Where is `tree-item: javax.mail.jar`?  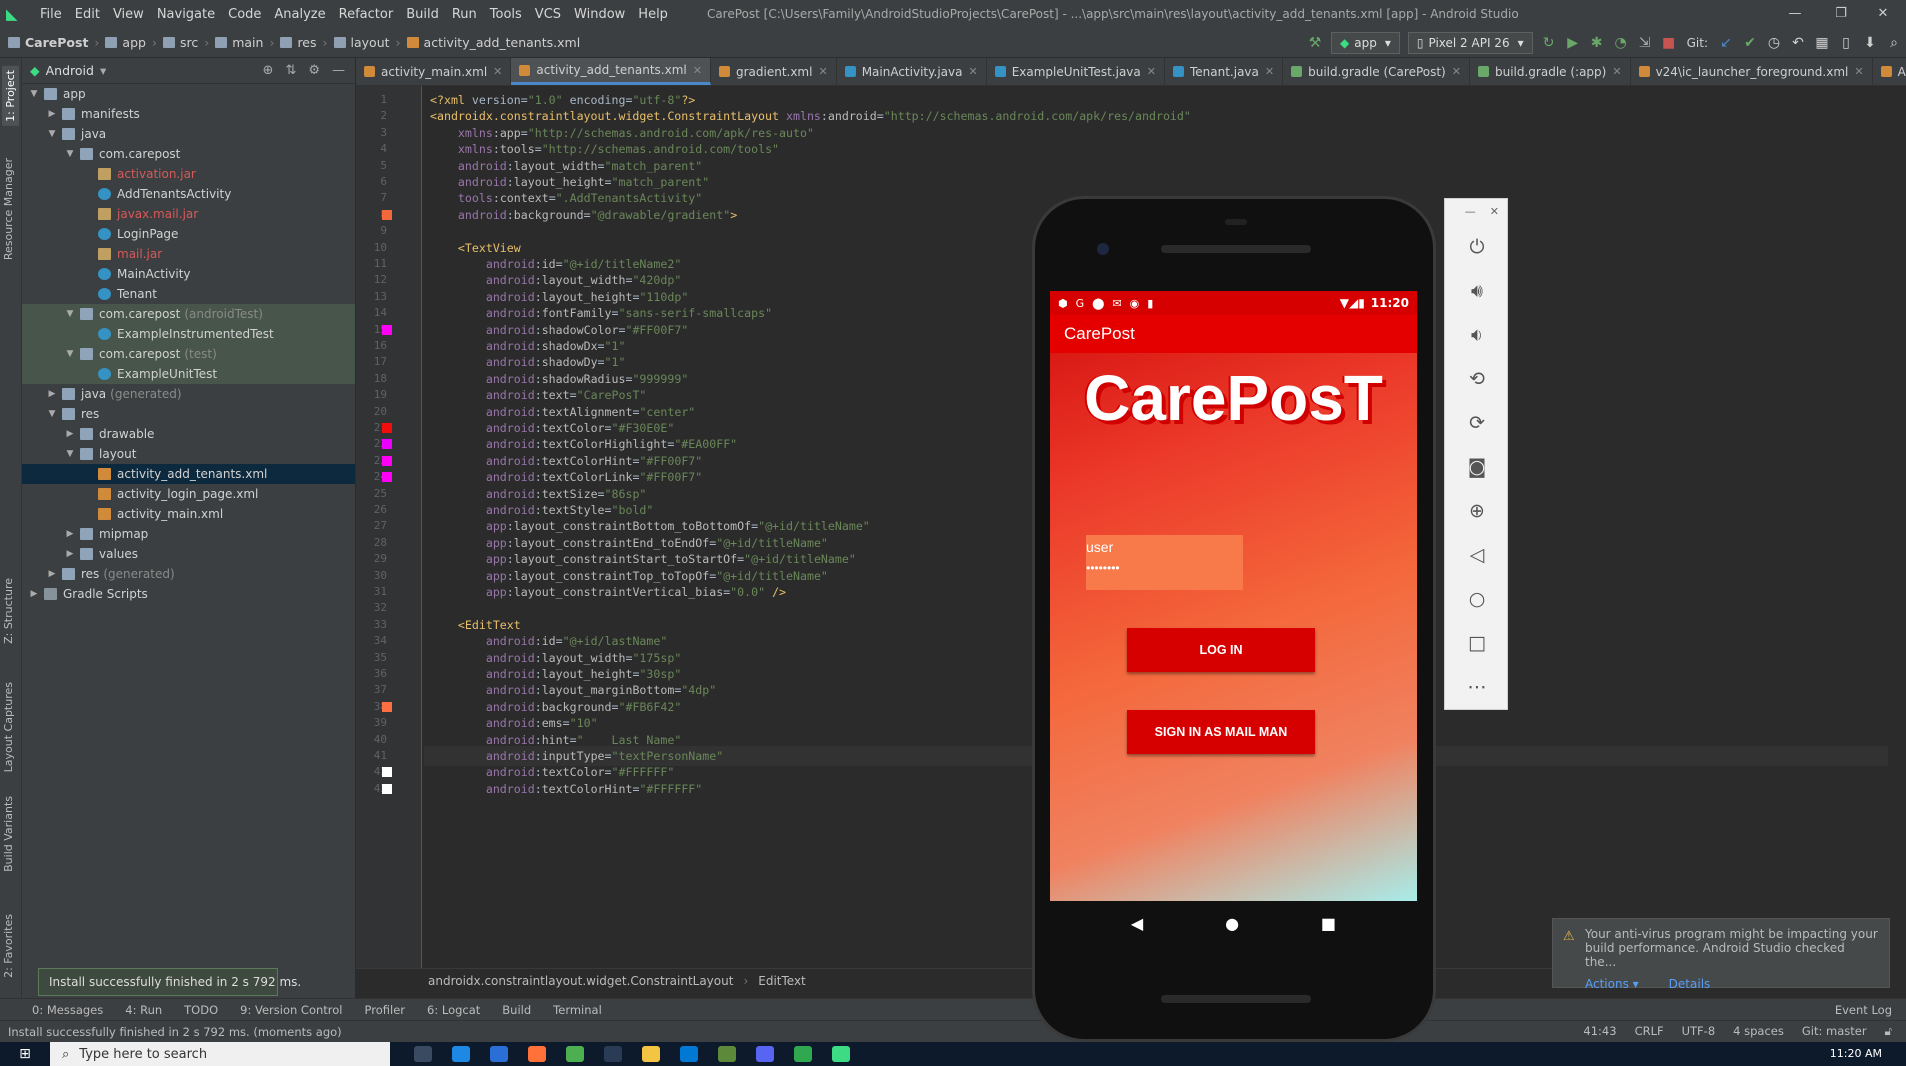 tree-item: javax.mail.jar is located at coordinates (188, 214).